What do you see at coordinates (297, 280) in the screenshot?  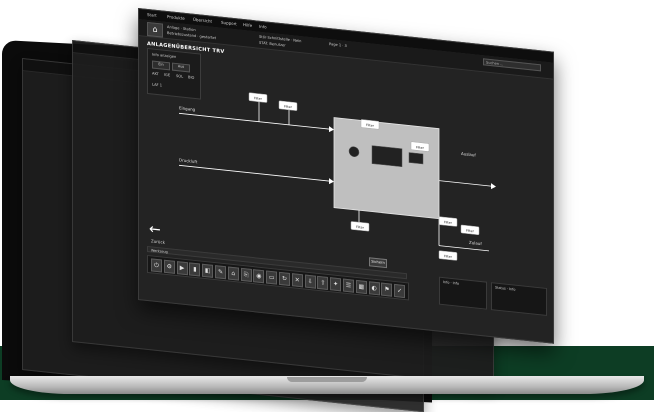 I see `tool-button-12: ✕` at bounding box center [297, 280].